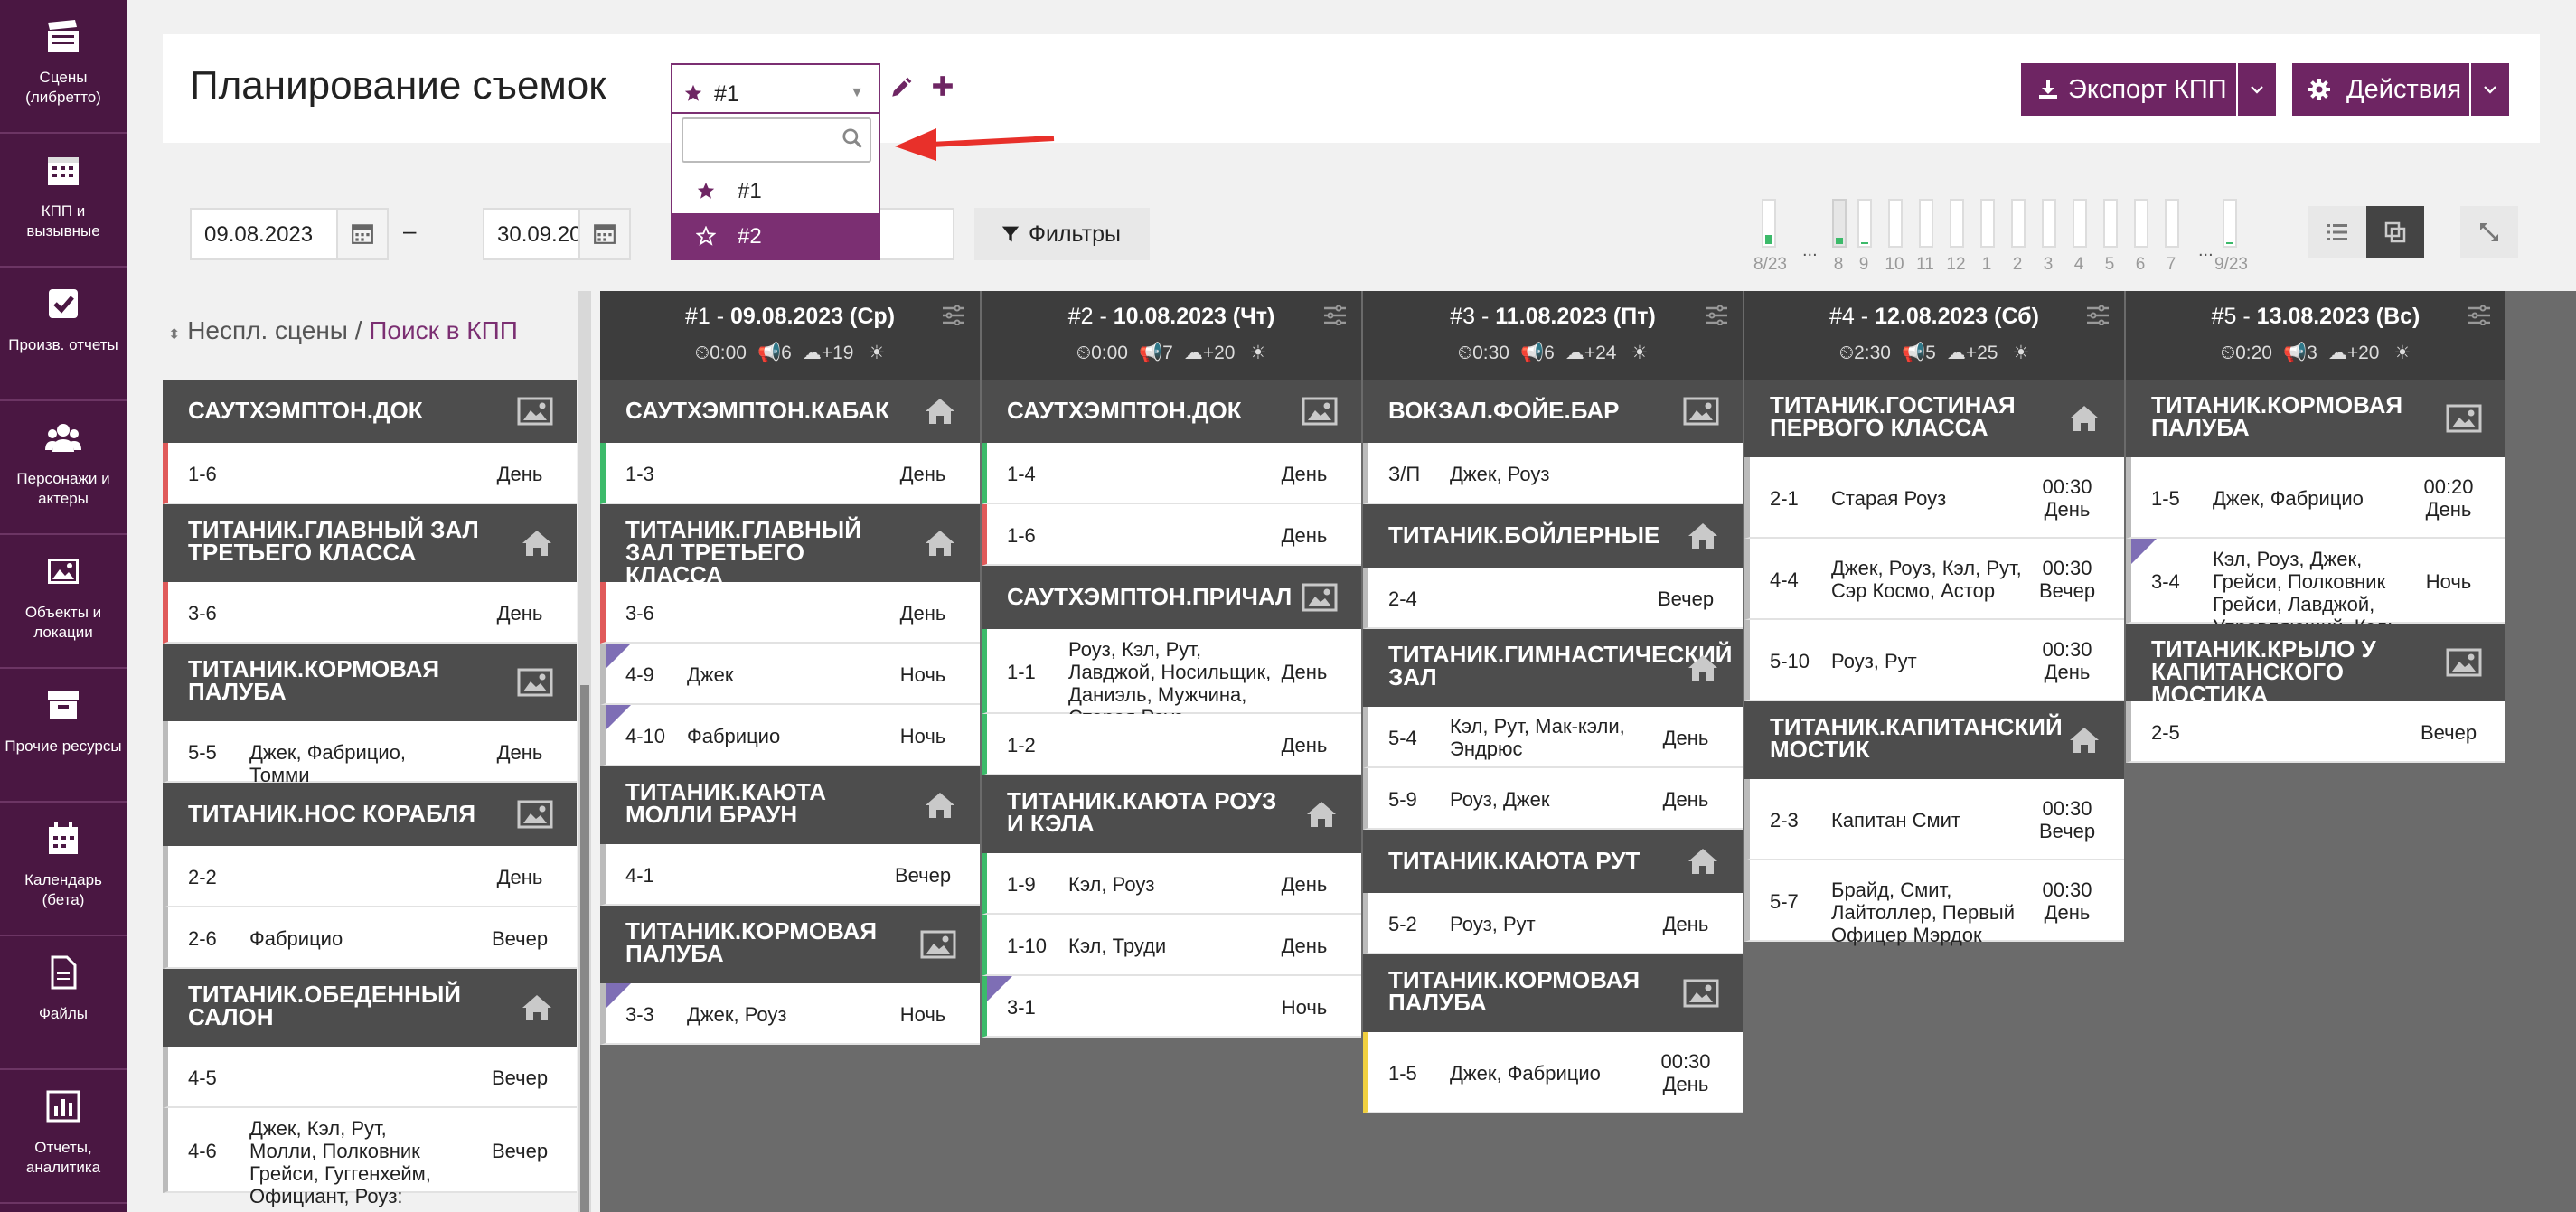  What do you see at coordinates (911, 234) in the screenshot?
I see `scene-search-input` at bounding box center [911, 234].